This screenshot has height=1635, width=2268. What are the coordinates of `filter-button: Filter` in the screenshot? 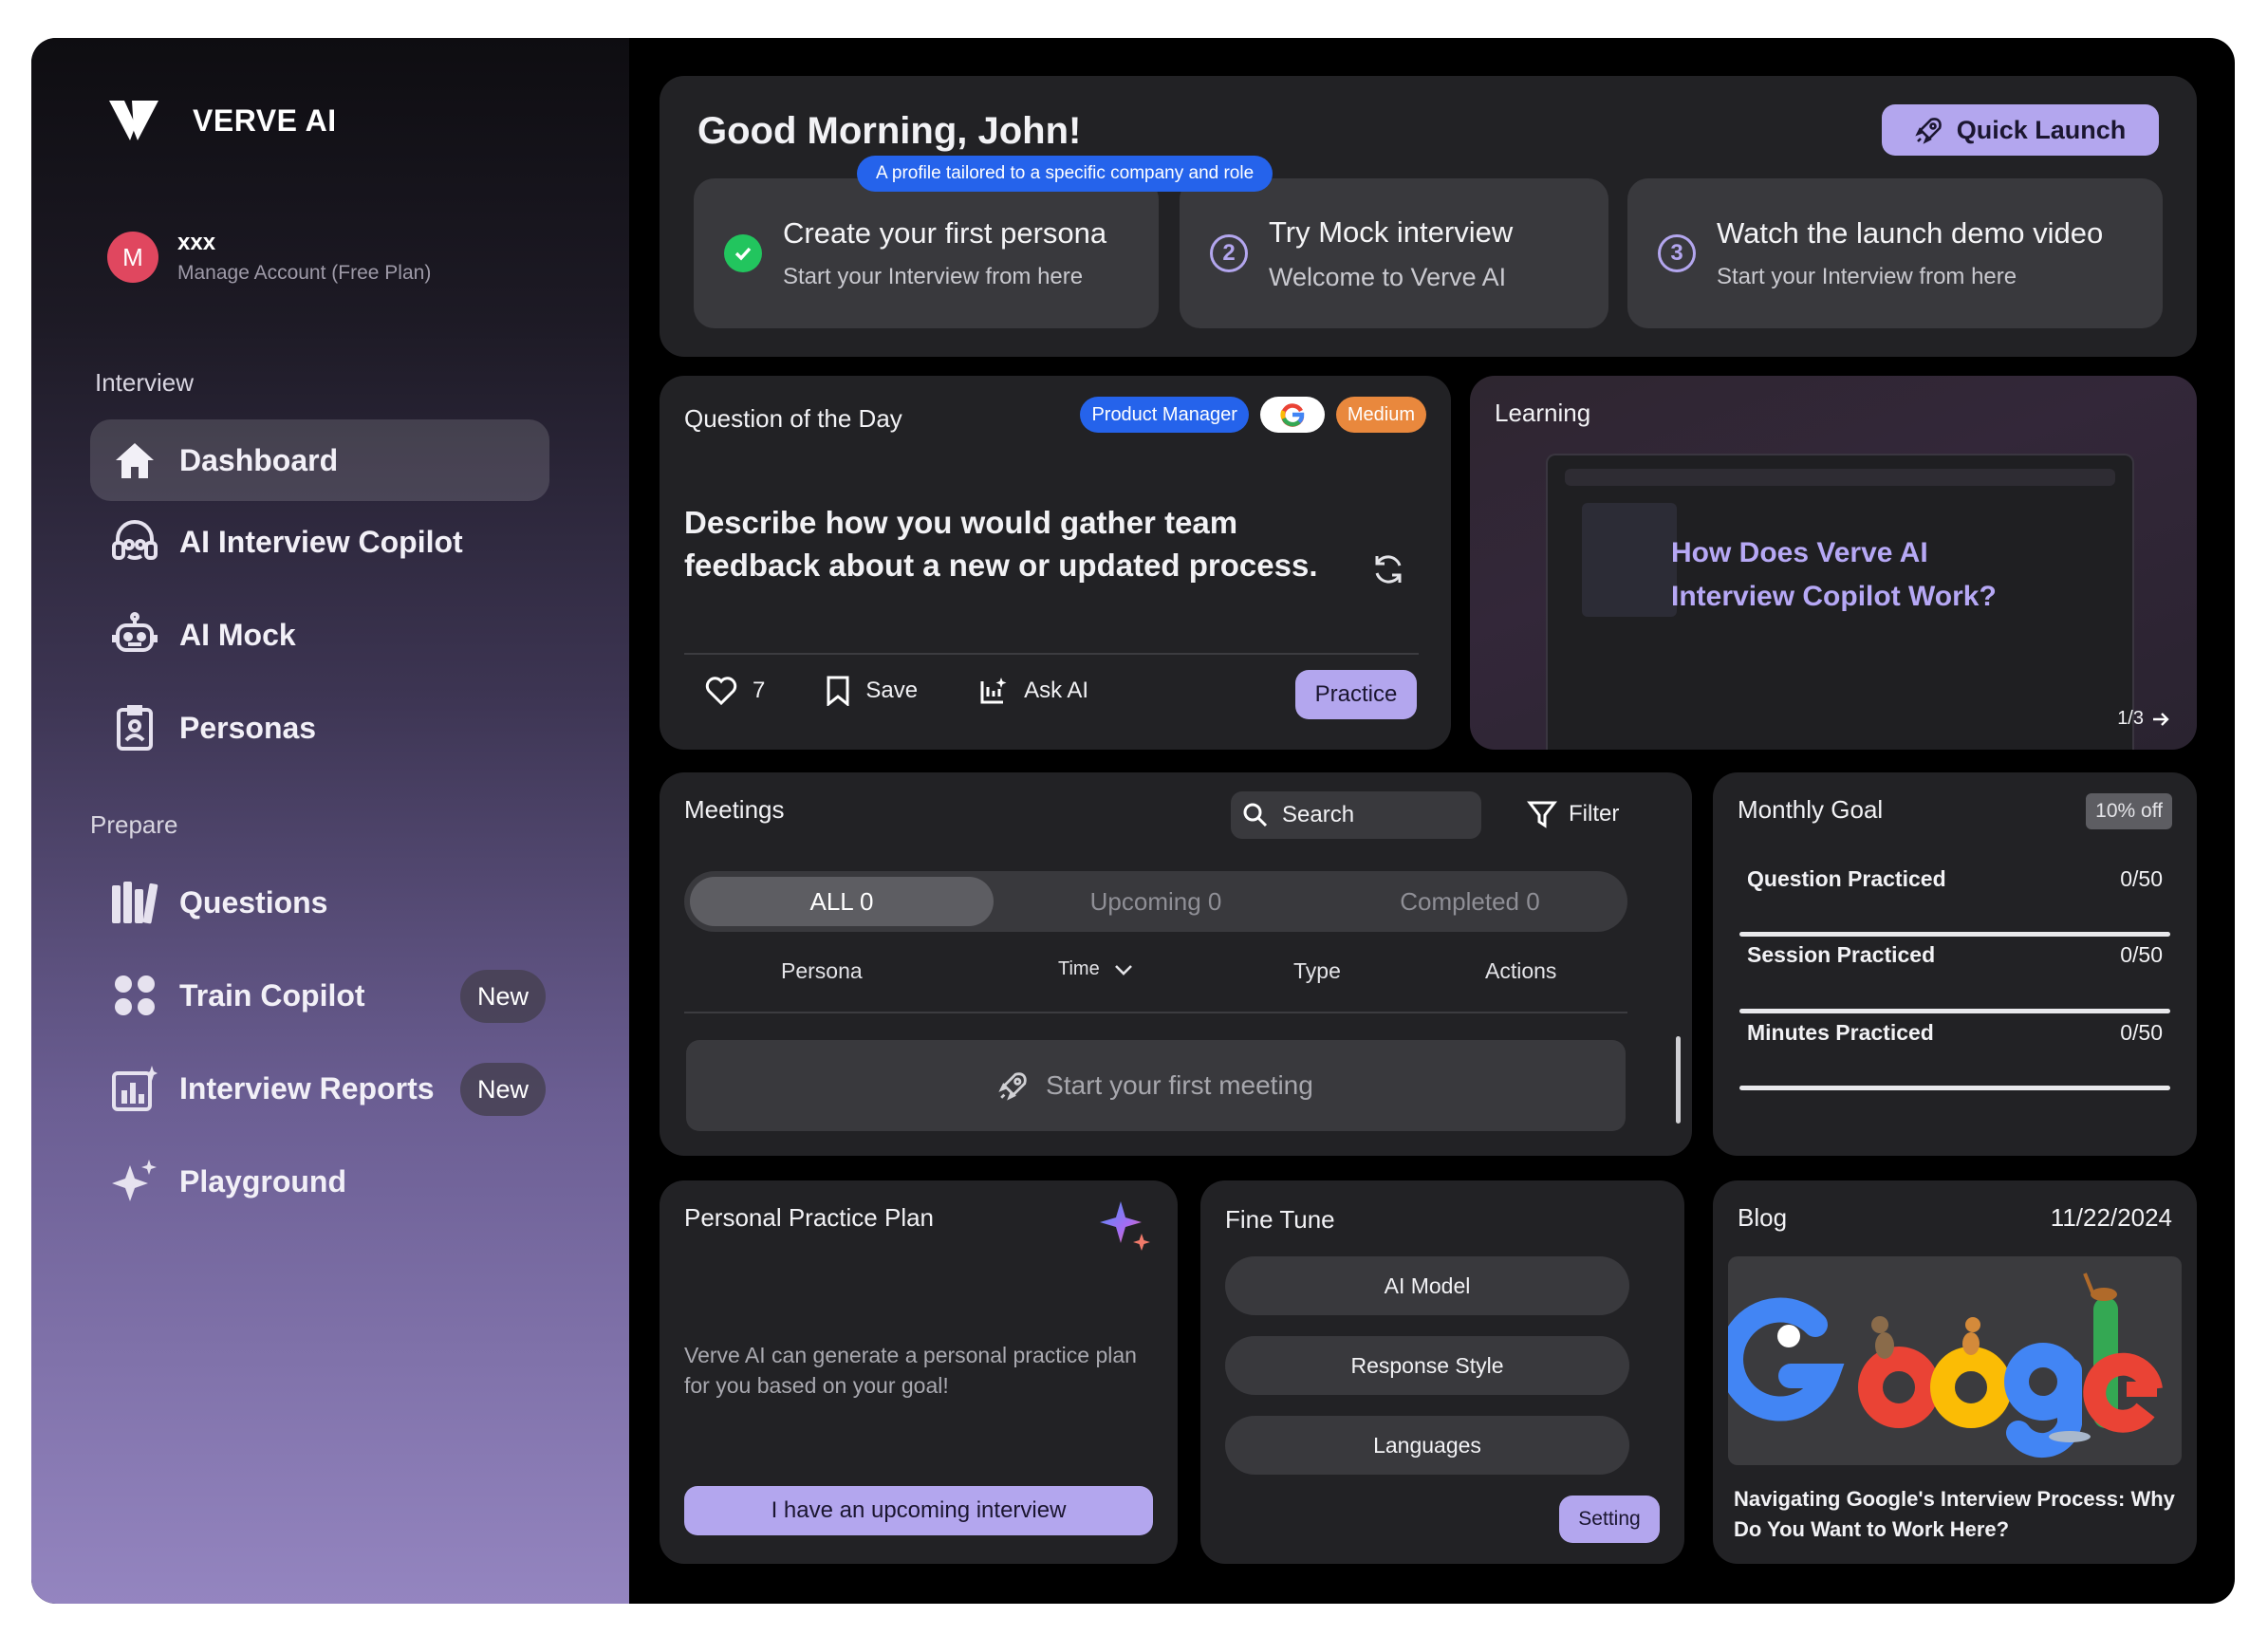 It's located at (1573, 814).